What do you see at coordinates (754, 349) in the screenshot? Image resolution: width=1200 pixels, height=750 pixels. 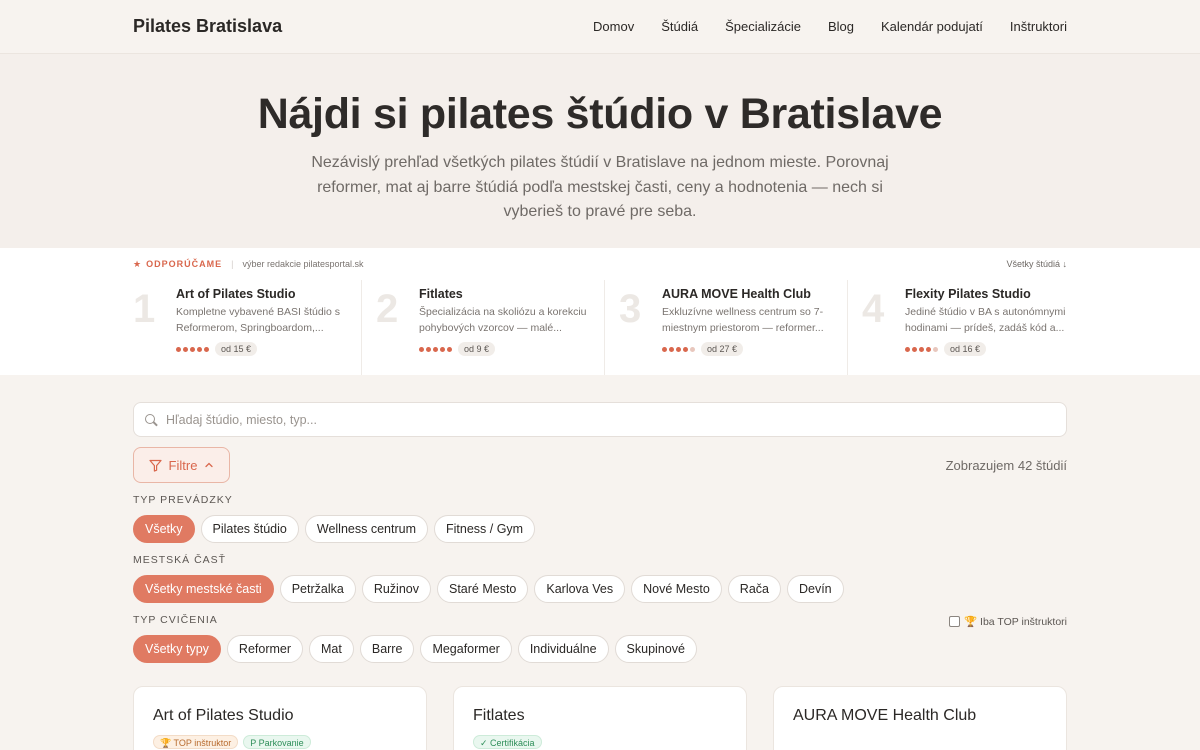 I see `studio-meta: od 27 €` at bounding box center [754, 349].